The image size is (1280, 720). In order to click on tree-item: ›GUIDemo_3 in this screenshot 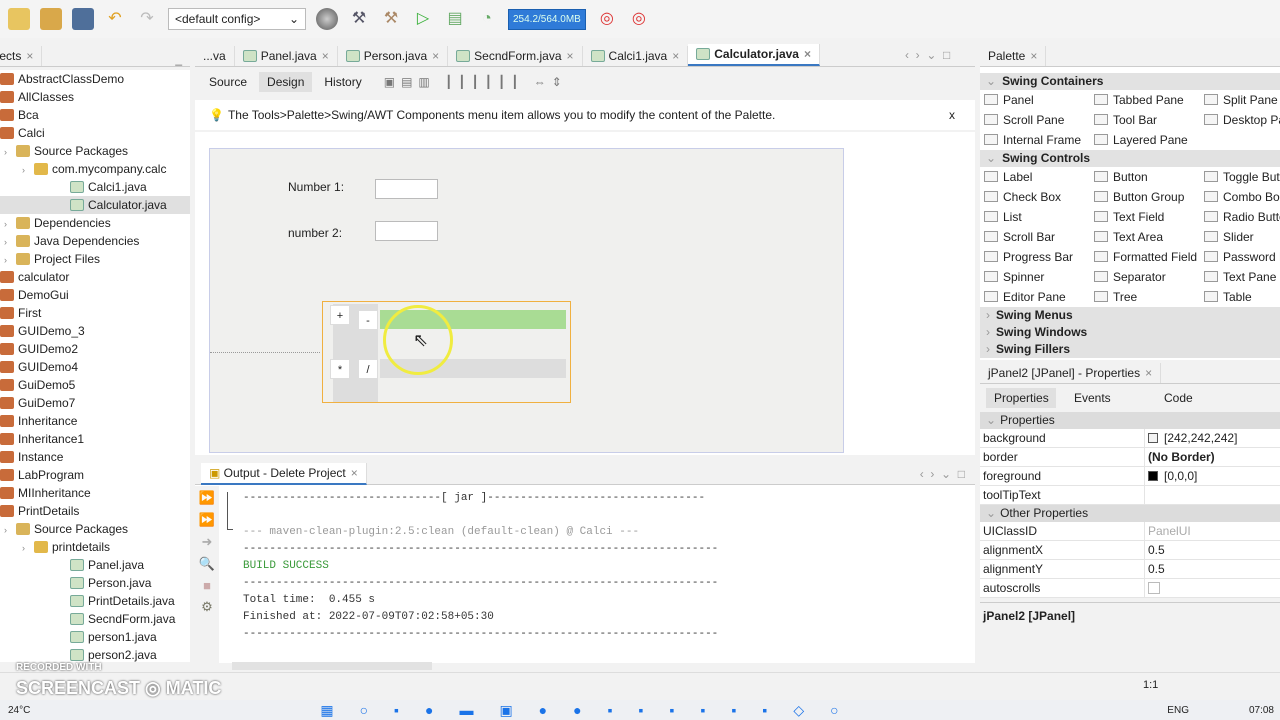, I will do `click(95, 331)`.